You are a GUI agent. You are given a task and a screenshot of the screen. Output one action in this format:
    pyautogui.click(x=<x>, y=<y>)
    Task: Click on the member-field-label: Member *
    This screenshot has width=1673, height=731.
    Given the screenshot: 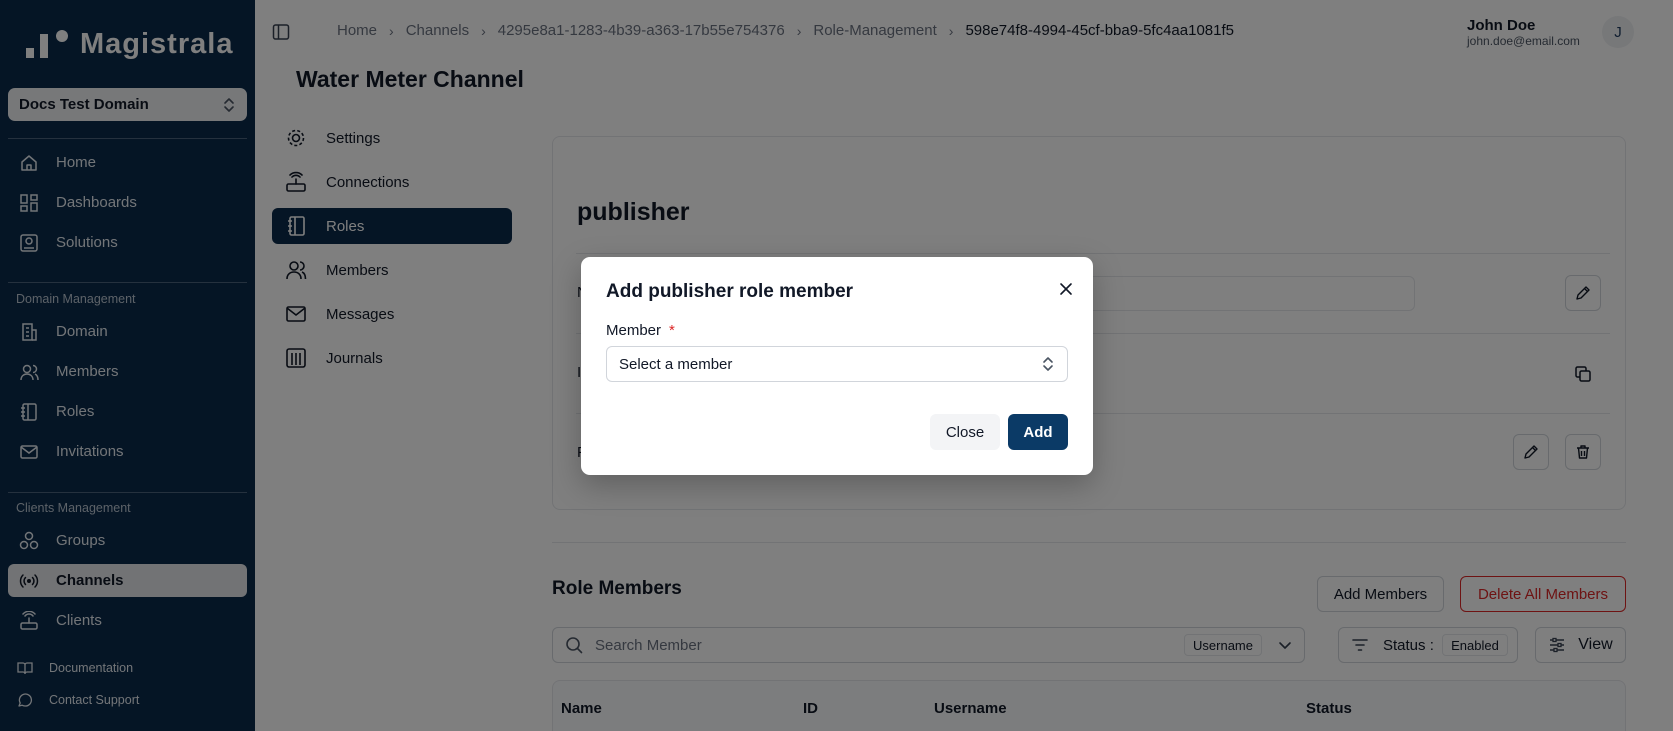 What is the action you would take?
    pyautogui.click(x=640, y=330)
    